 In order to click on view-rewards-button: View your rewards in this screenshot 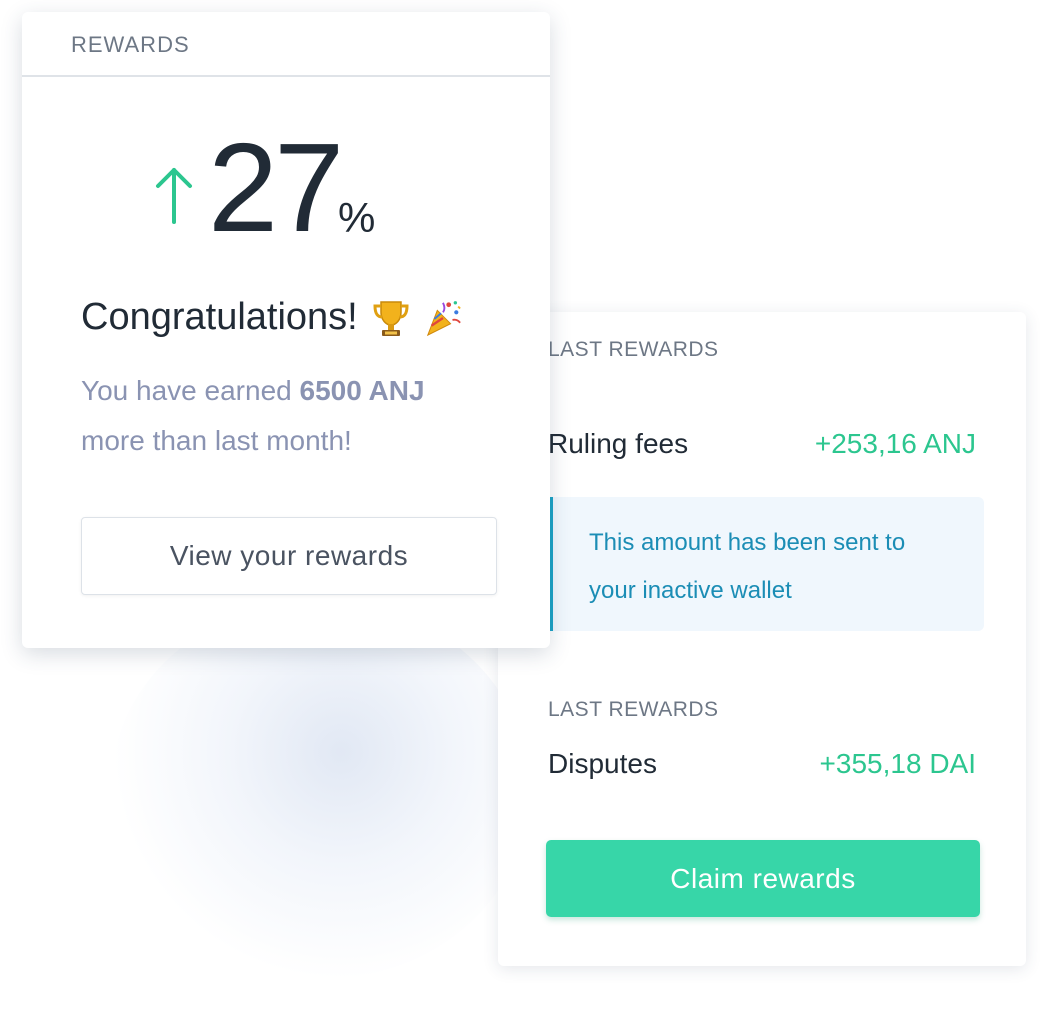, I will do `click(289, 556)`.